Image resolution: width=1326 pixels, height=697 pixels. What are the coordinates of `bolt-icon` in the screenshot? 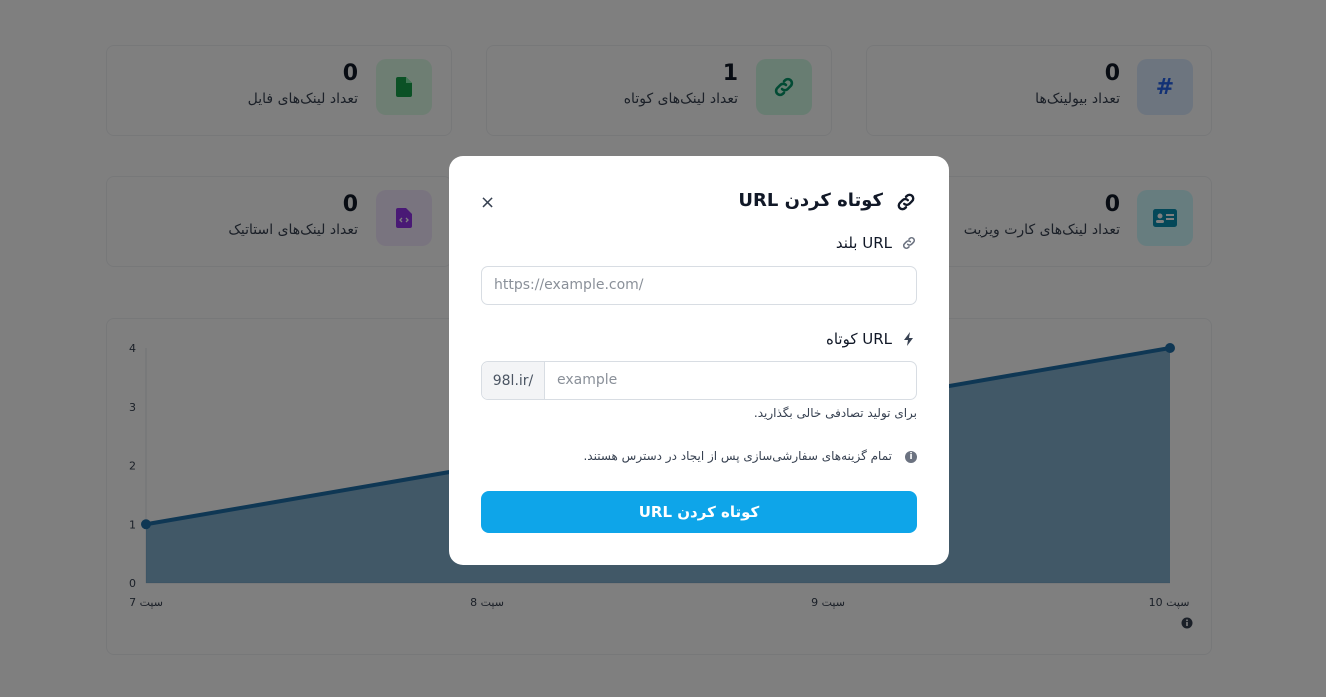 It's located at (908, 339).